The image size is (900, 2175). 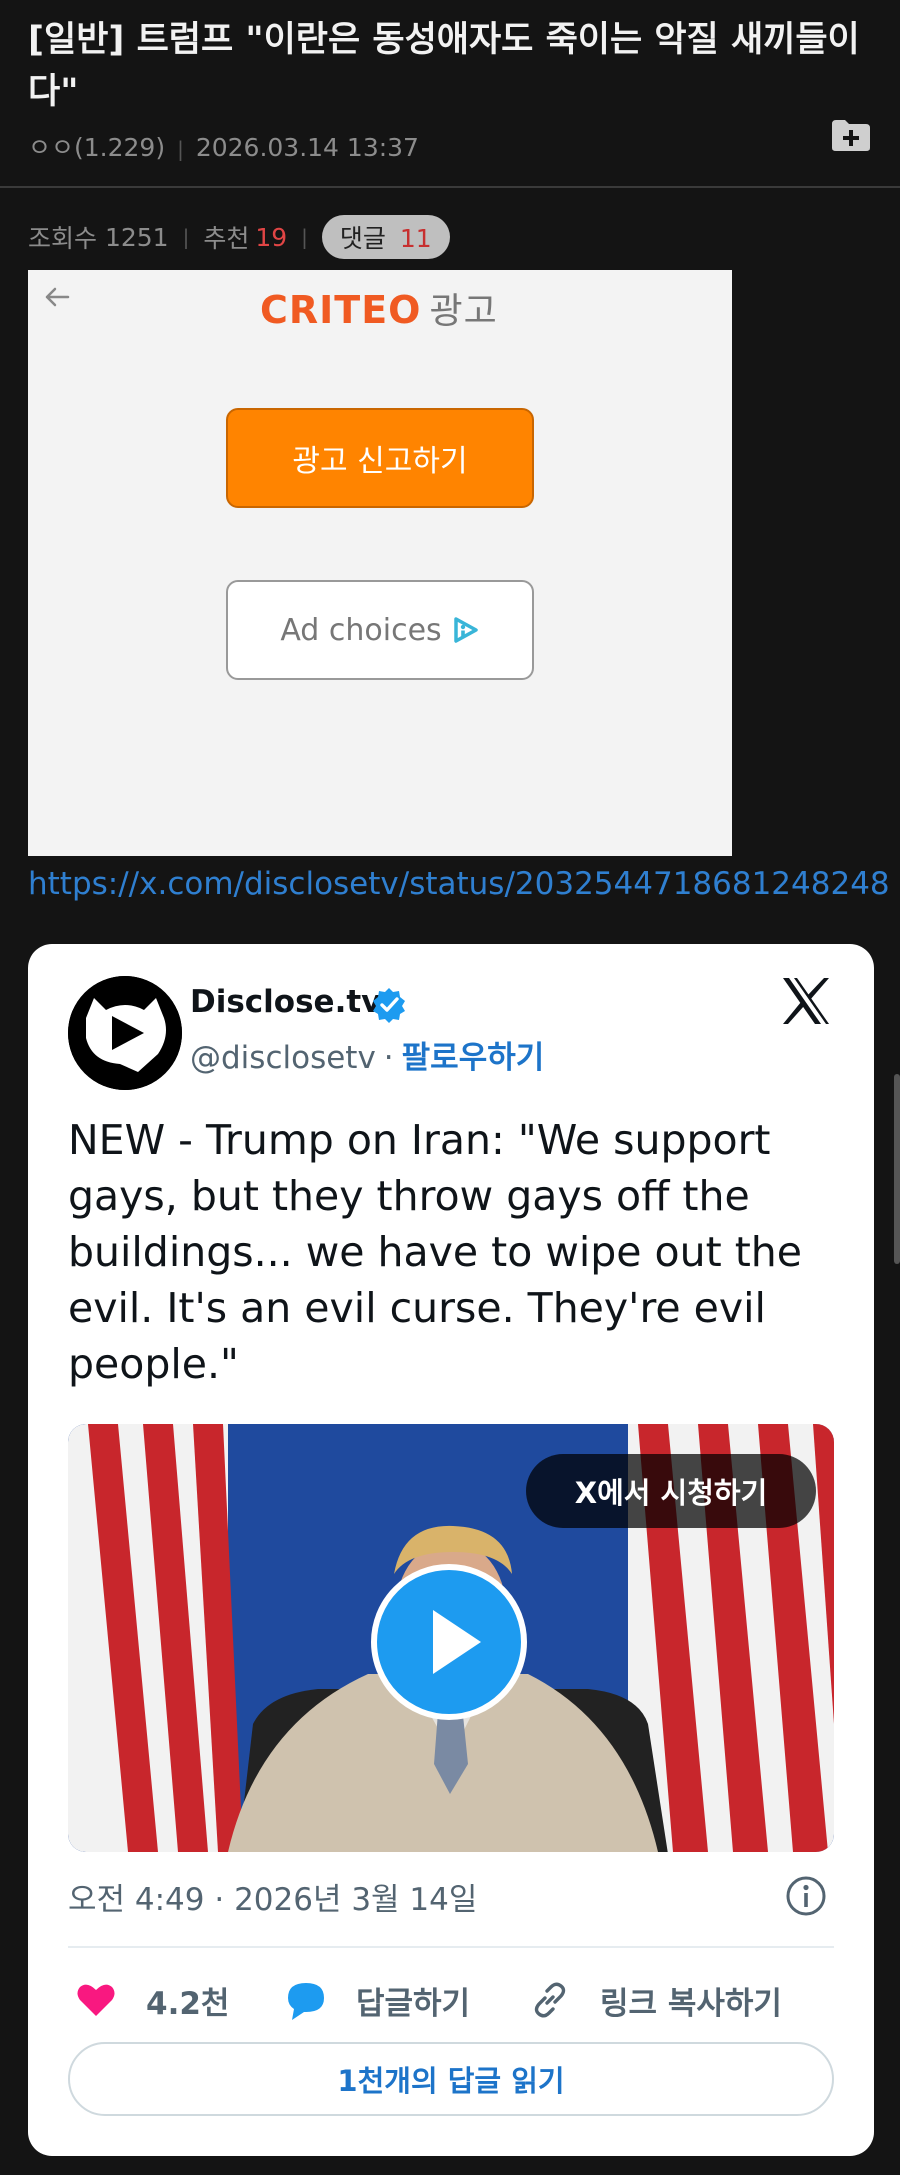 I want to click on post-stats: 조회수 1251 | 추천 19 | 댓글 11, so click(x=239, y=237).